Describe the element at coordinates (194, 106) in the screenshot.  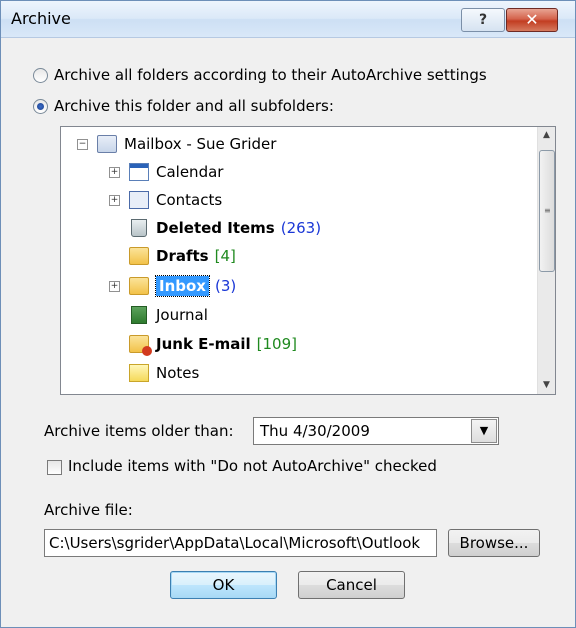
I see `archive-this-label: Archive this folder and all subfolders:` at that location.